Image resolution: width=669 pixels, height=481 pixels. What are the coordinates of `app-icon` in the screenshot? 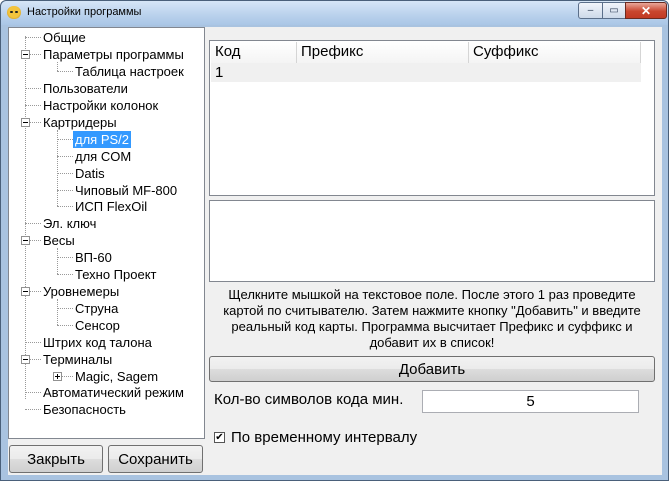 It's located at (14, 12).